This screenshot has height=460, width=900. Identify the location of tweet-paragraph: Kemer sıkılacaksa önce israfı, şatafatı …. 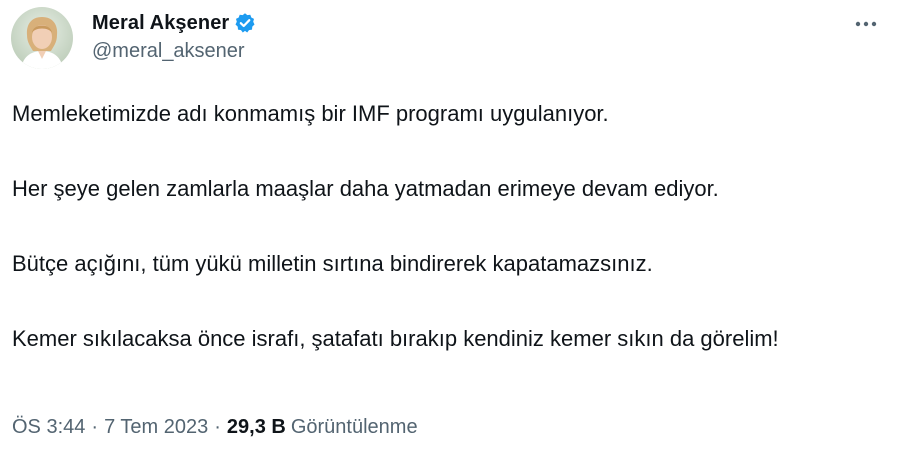
(395, 338).